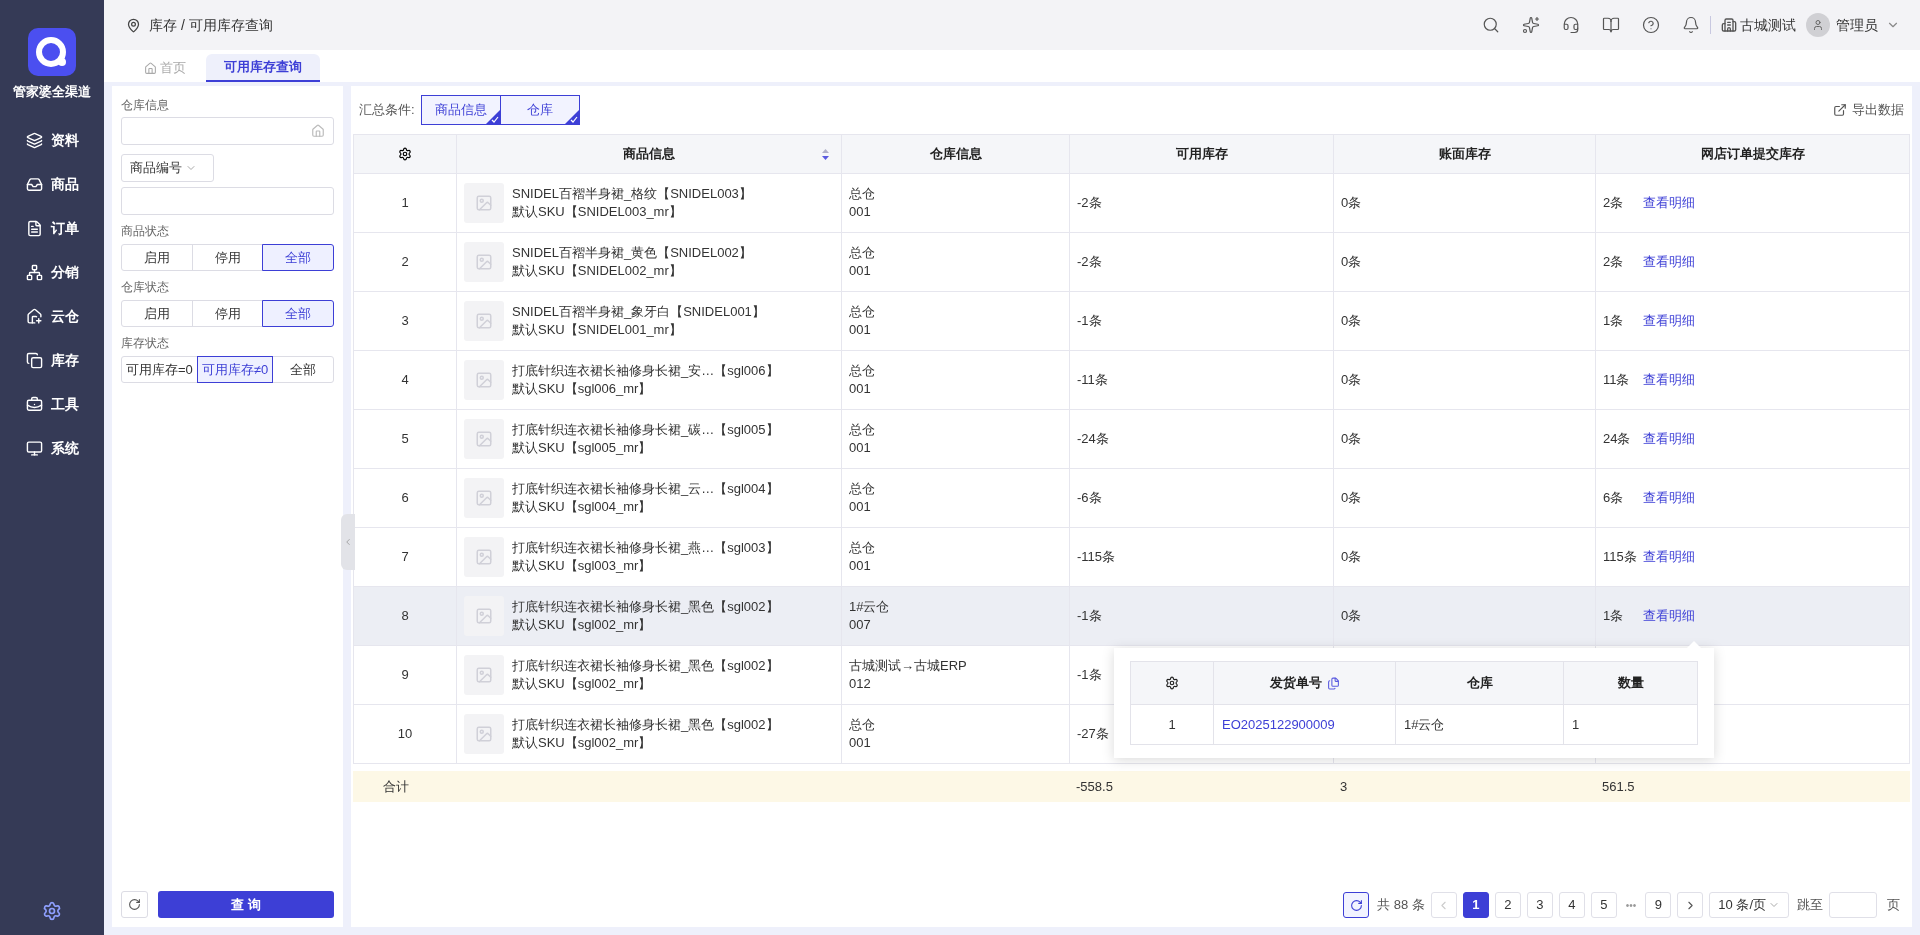 The image size is (1920, 935). What do you see at coordinates (1571, 25) in the screenshot?
I see `headset-icon` at bounding box center [1571, 25].